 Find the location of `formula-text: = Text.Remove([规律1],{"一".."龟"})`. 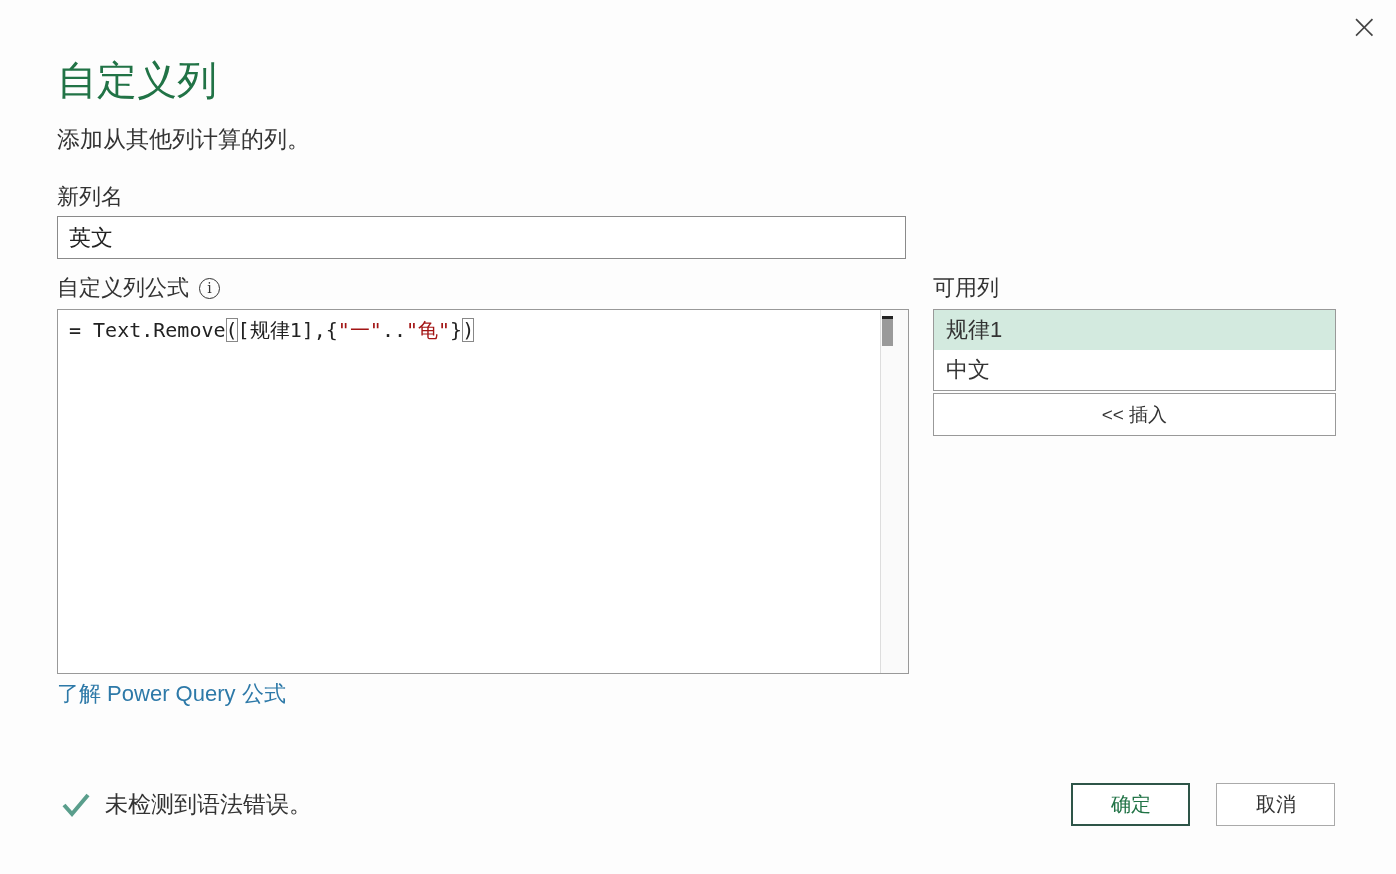

formula-text: = Text.Remove([规律1],{"一".."龟"}) is located at coordinates (272, 330).